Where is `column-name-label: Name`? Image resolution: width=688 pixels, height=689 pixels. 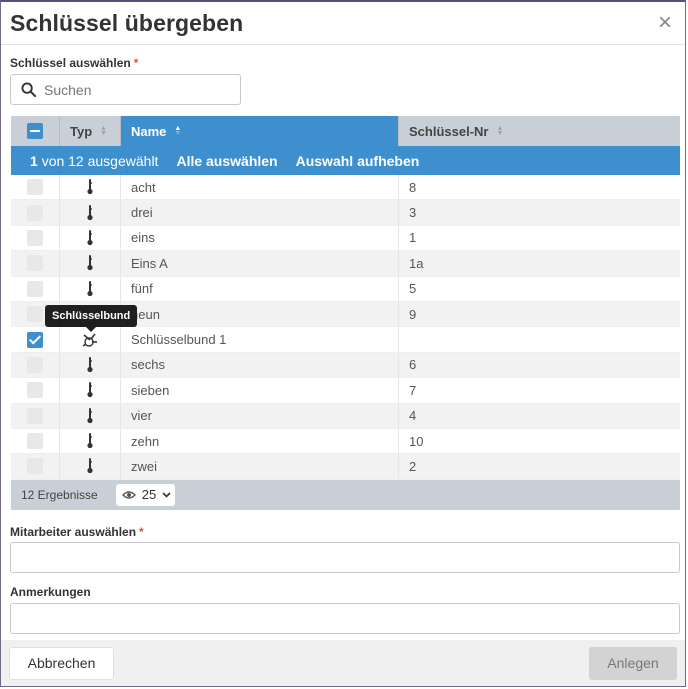
column-name-label: Name is located at coordinates (149, 131).